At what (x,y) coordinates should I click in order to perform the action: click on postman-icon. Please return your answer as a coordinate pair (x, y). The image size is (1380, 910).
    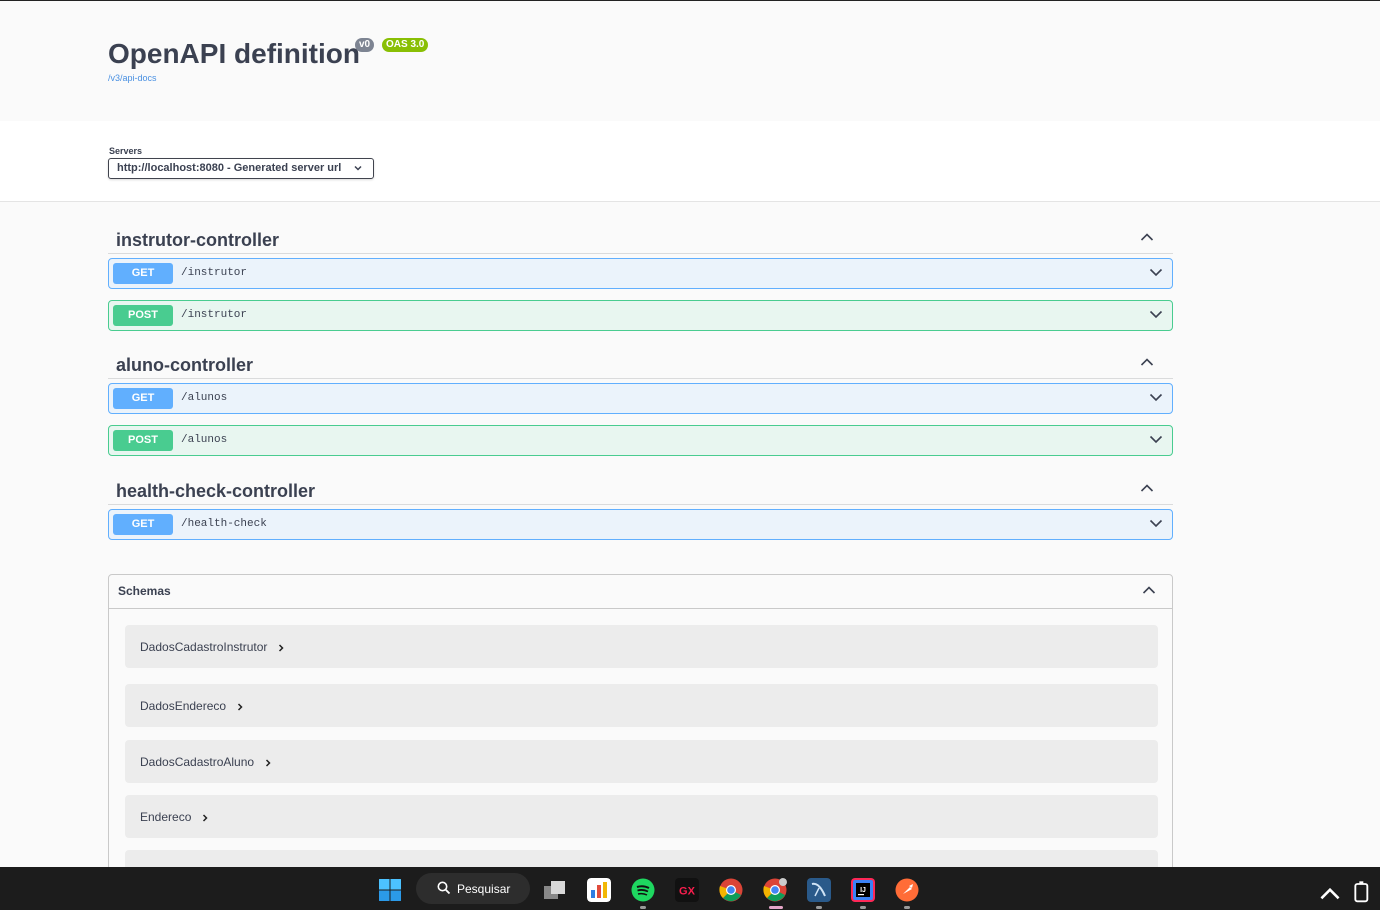
    Looking at the image, I should click on (907, 890).